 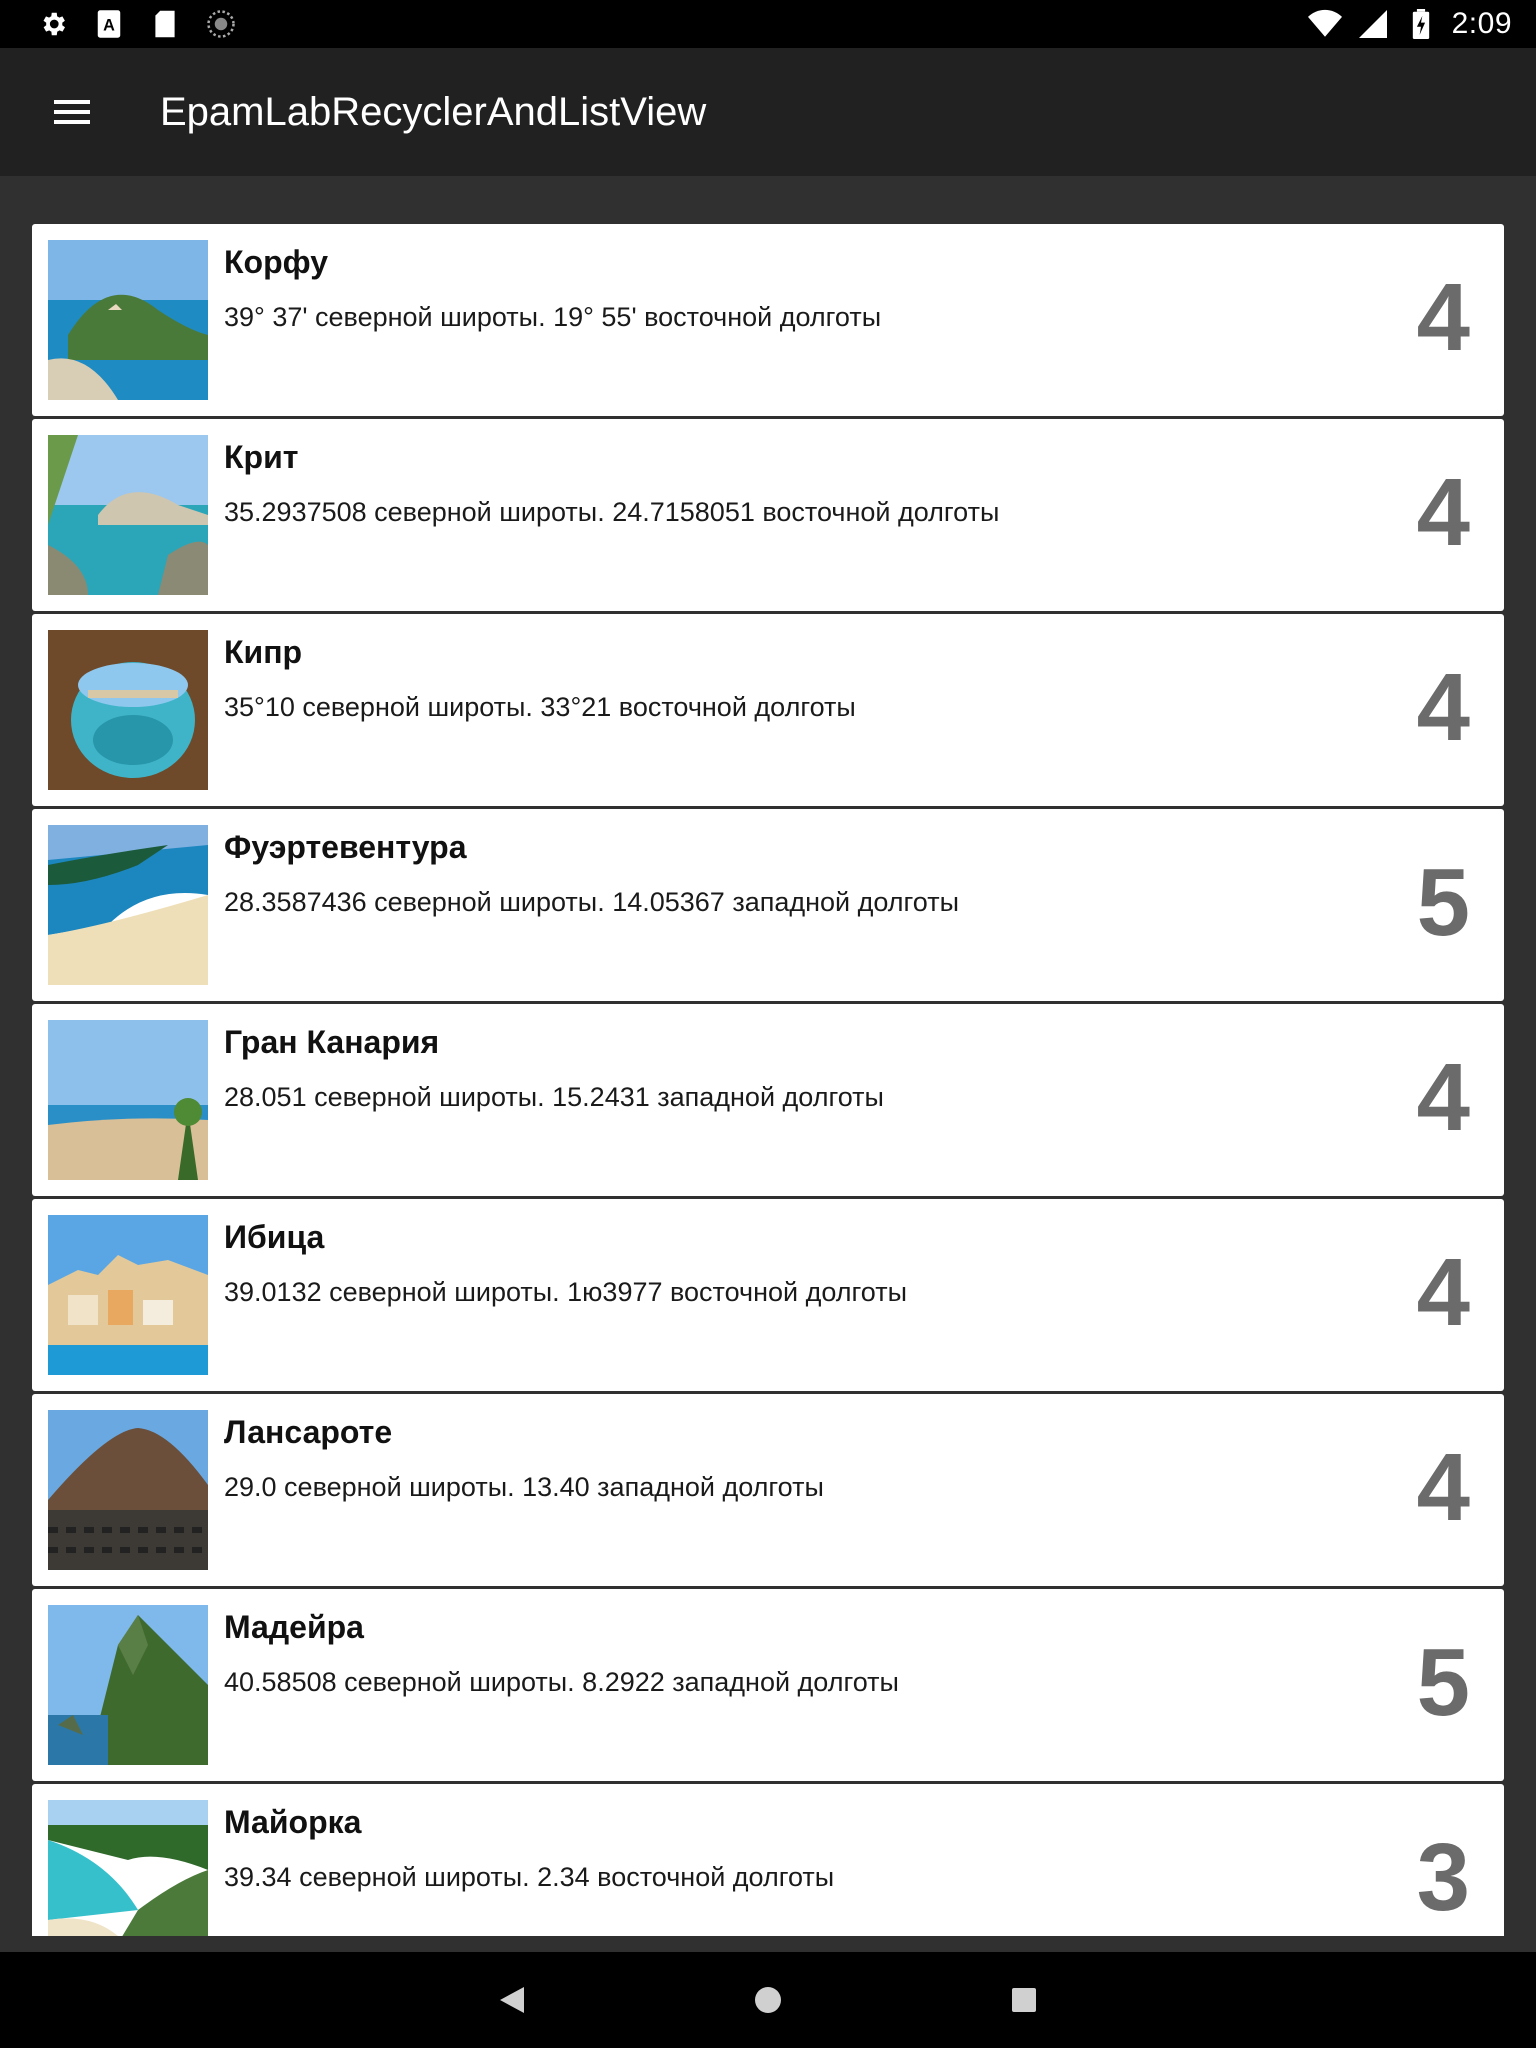 I want to click on menu-icon, so click(x=72, y=112).